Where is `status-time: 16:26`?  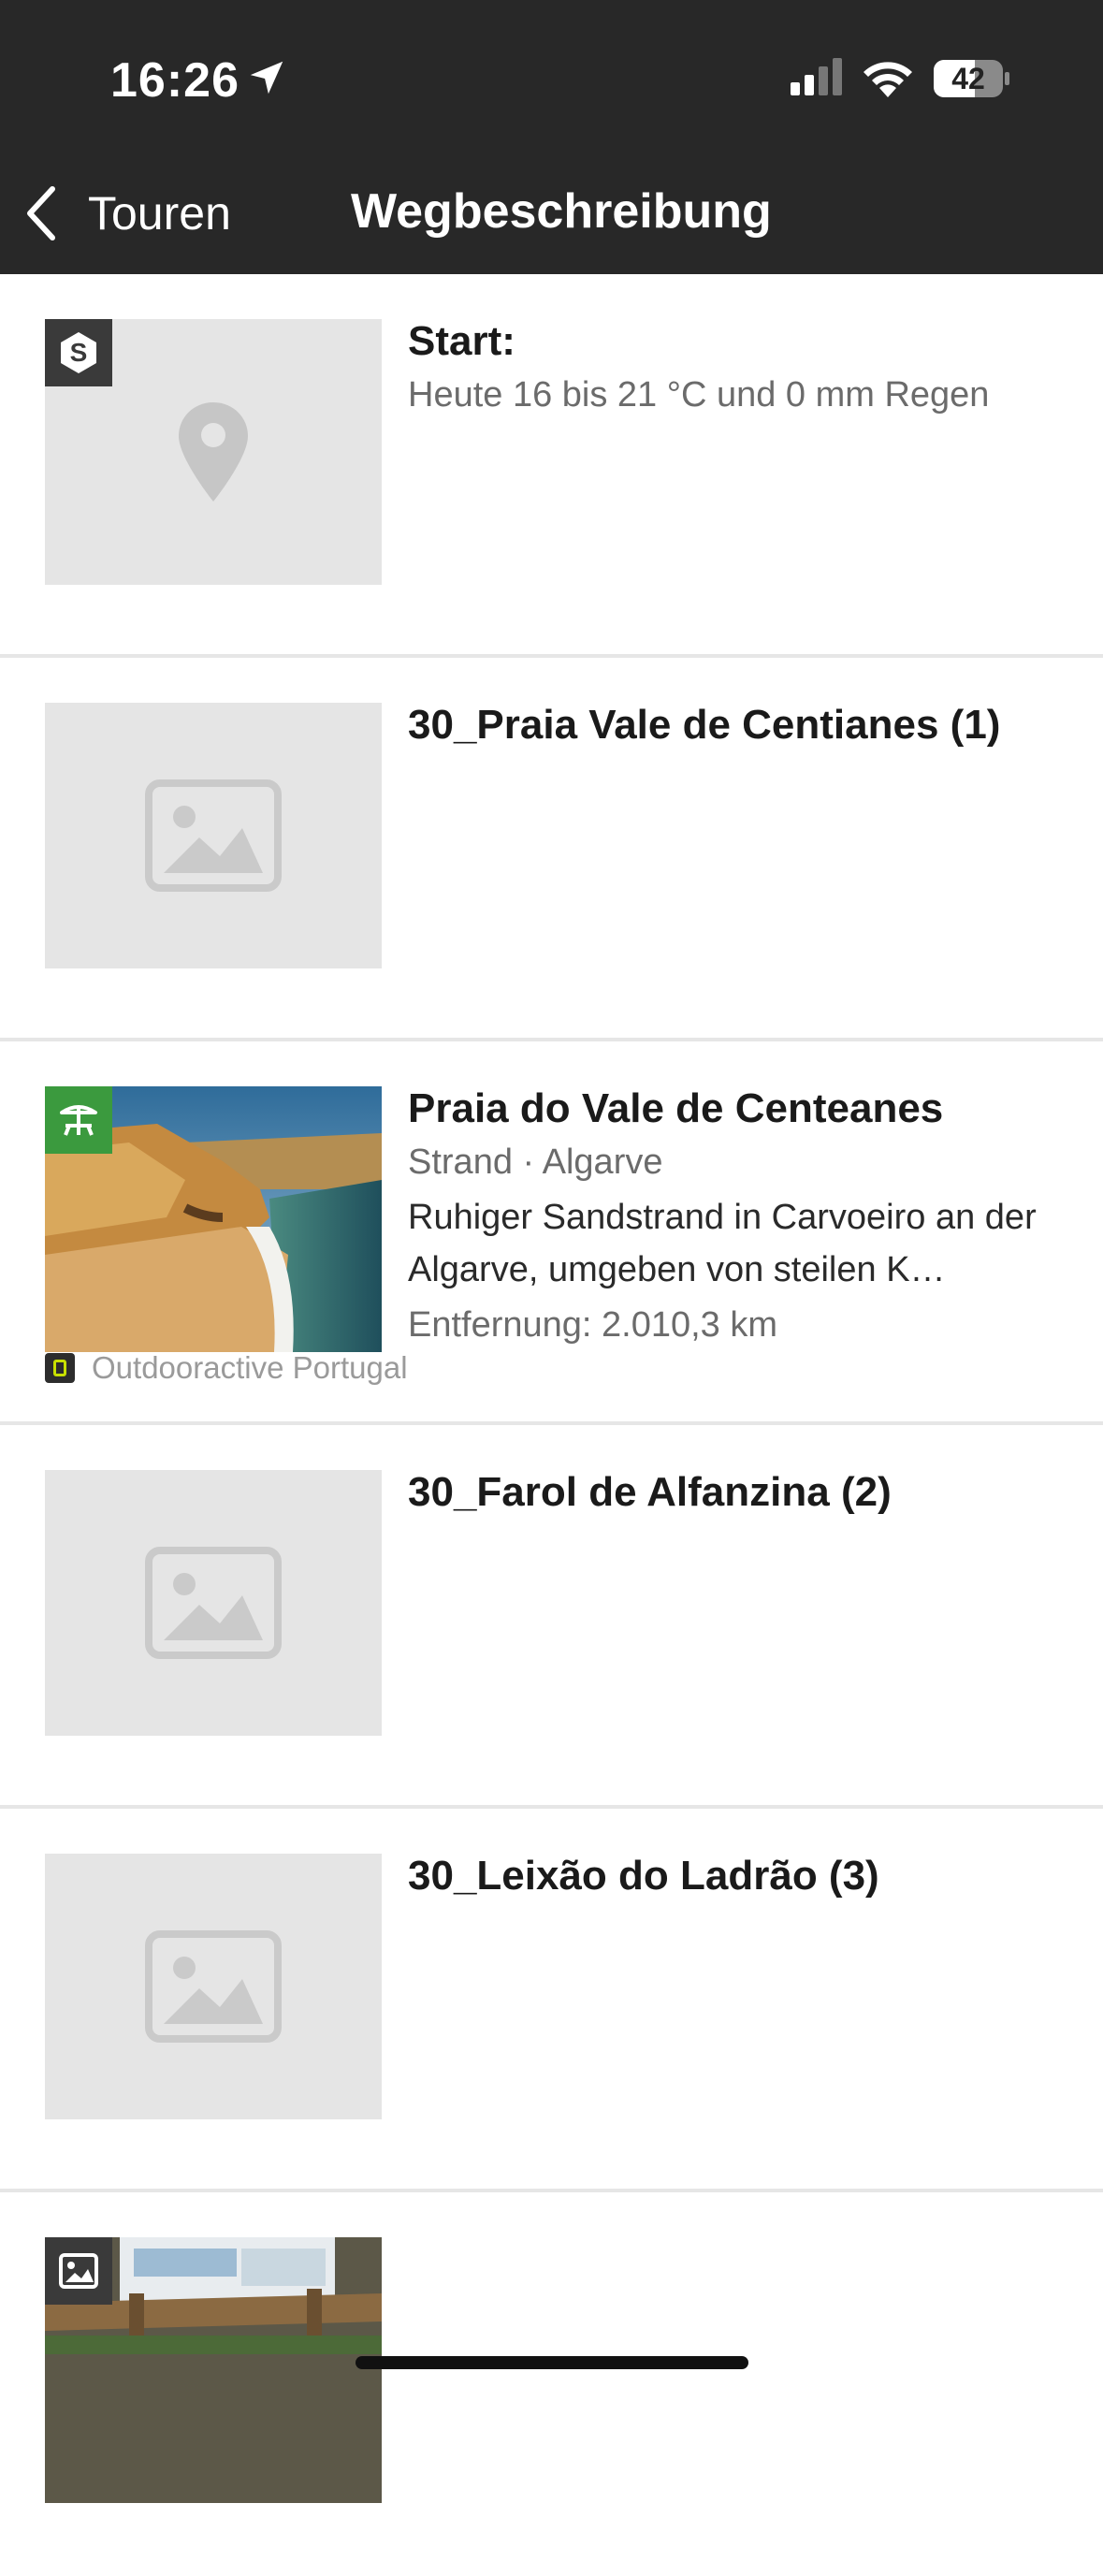 status-time: 16:26 is located at coordinates (174, 80).